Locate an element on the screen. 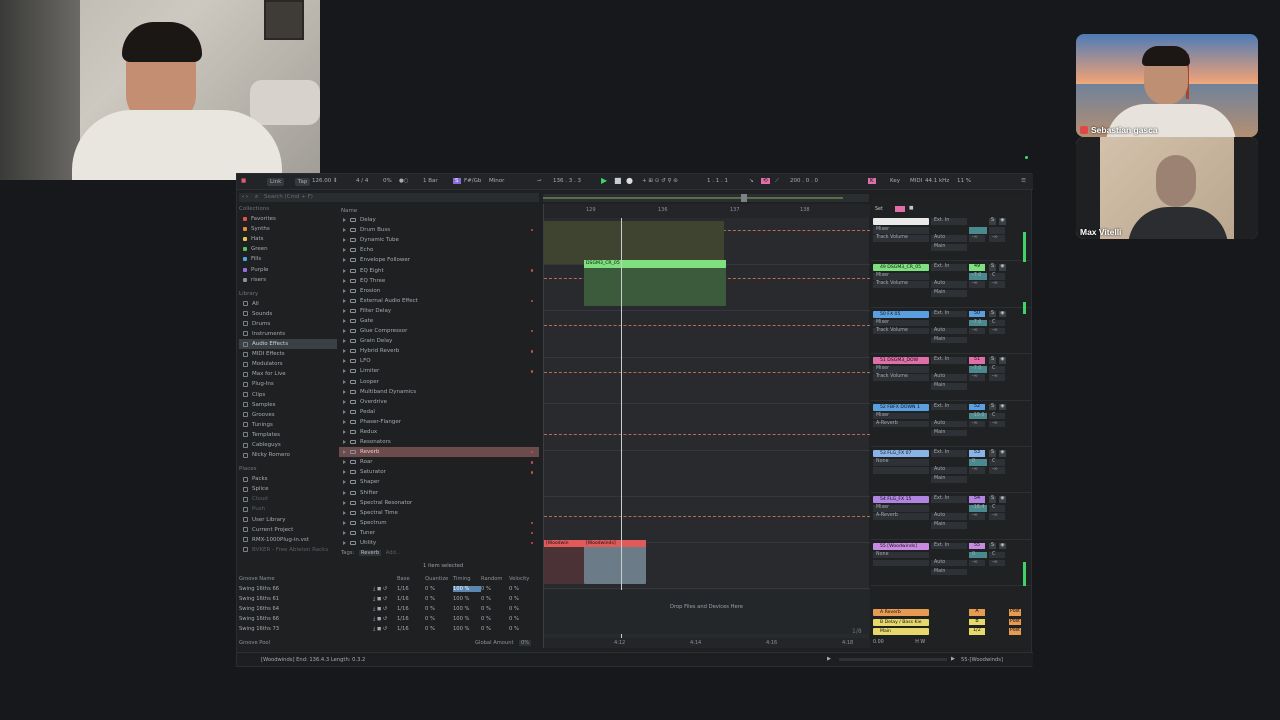 The image size is (1280, 720). arm-button: ◉ is located at coordinates (1002, 267).